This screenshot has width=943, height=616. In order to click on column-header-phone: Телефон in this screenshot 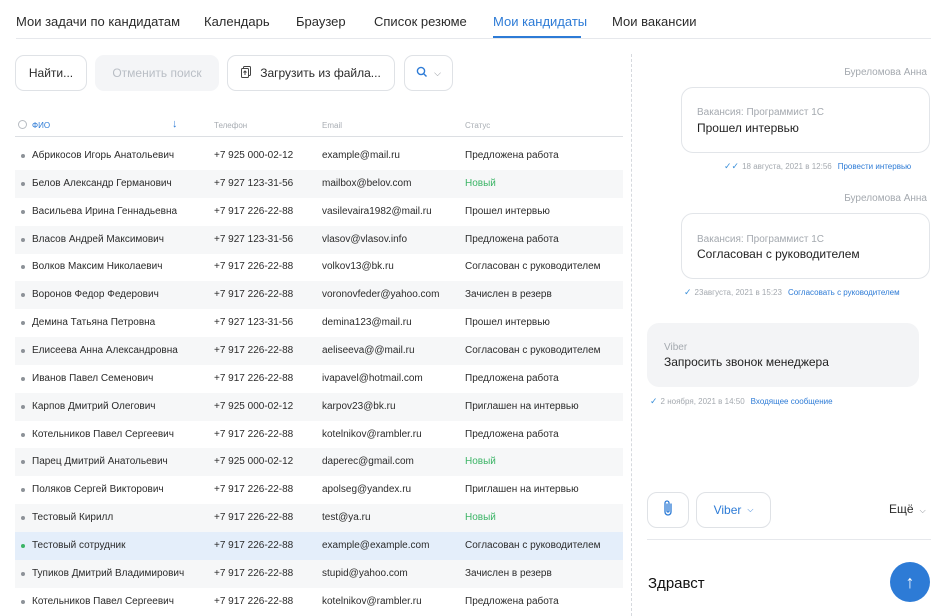, I will do `click(230, 125)`.